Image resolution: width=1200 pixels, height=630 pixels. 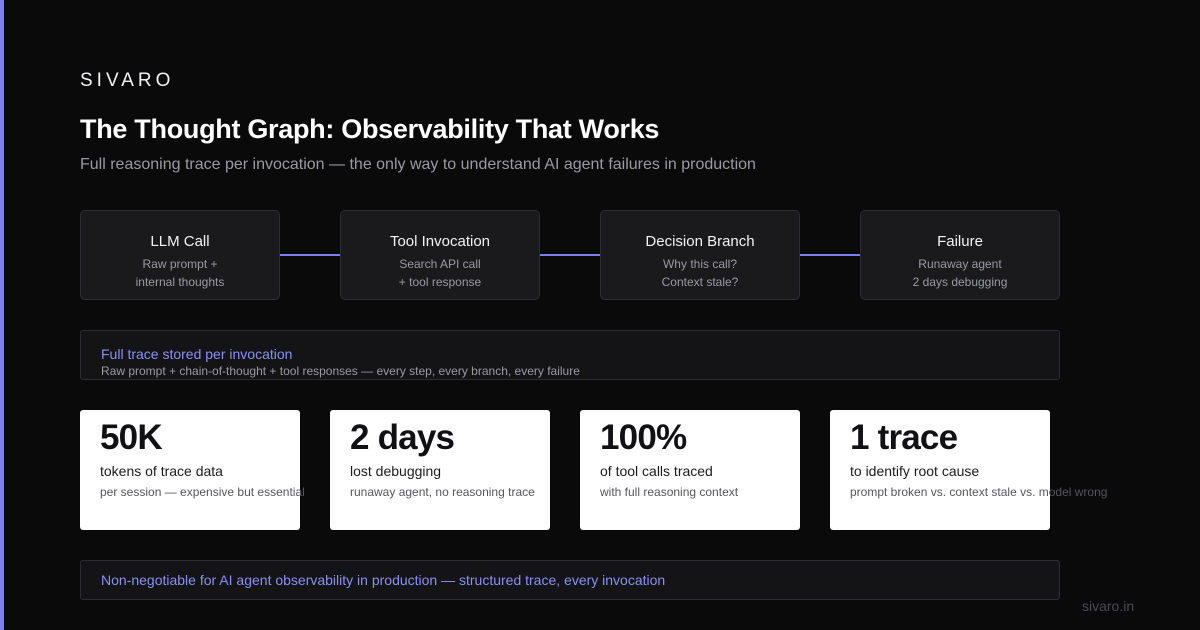 What do you see at coordinates (700, 264) in the screenshot?
I see `flow-node-desc: Why this call?` at bounding box center [700, 264].